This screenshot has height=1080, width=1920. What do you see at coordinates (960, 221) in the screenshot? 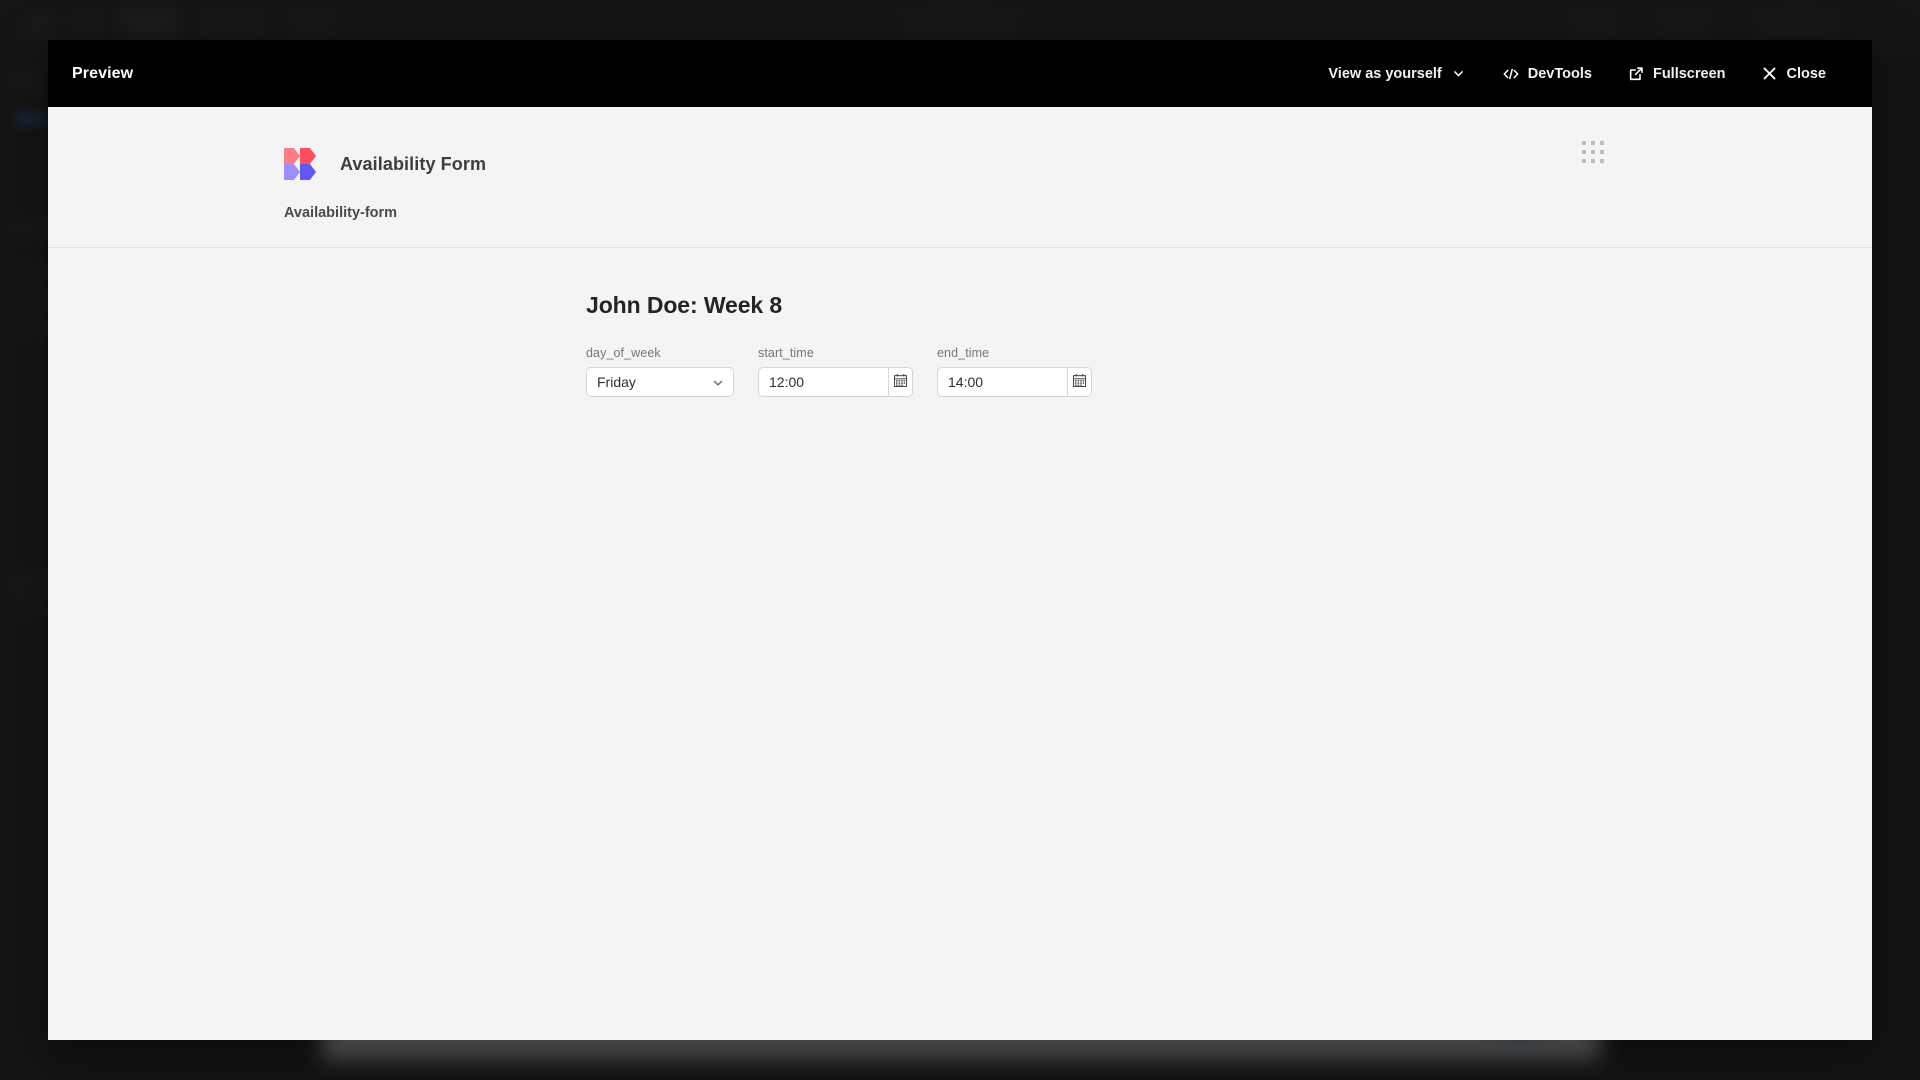
I see `breadcrumb: Availability-form` at bounding box center [960, 221].